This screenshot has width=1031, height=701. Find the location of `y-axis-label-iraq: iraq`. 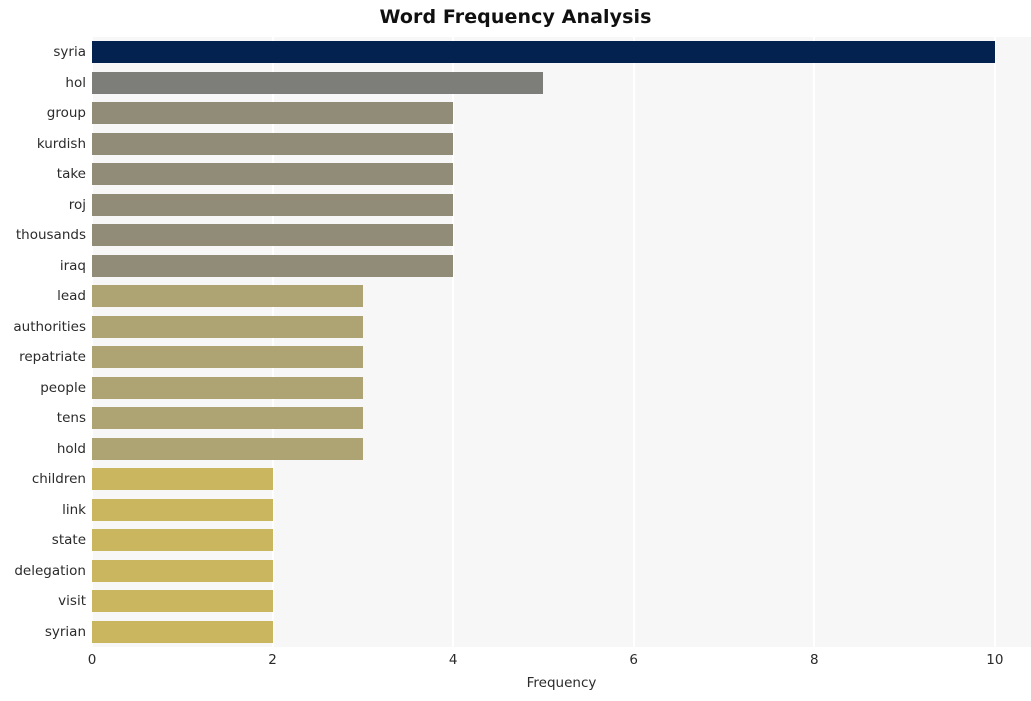

y-axis-label-iraq: iraq is located at coordinates (72, 265).